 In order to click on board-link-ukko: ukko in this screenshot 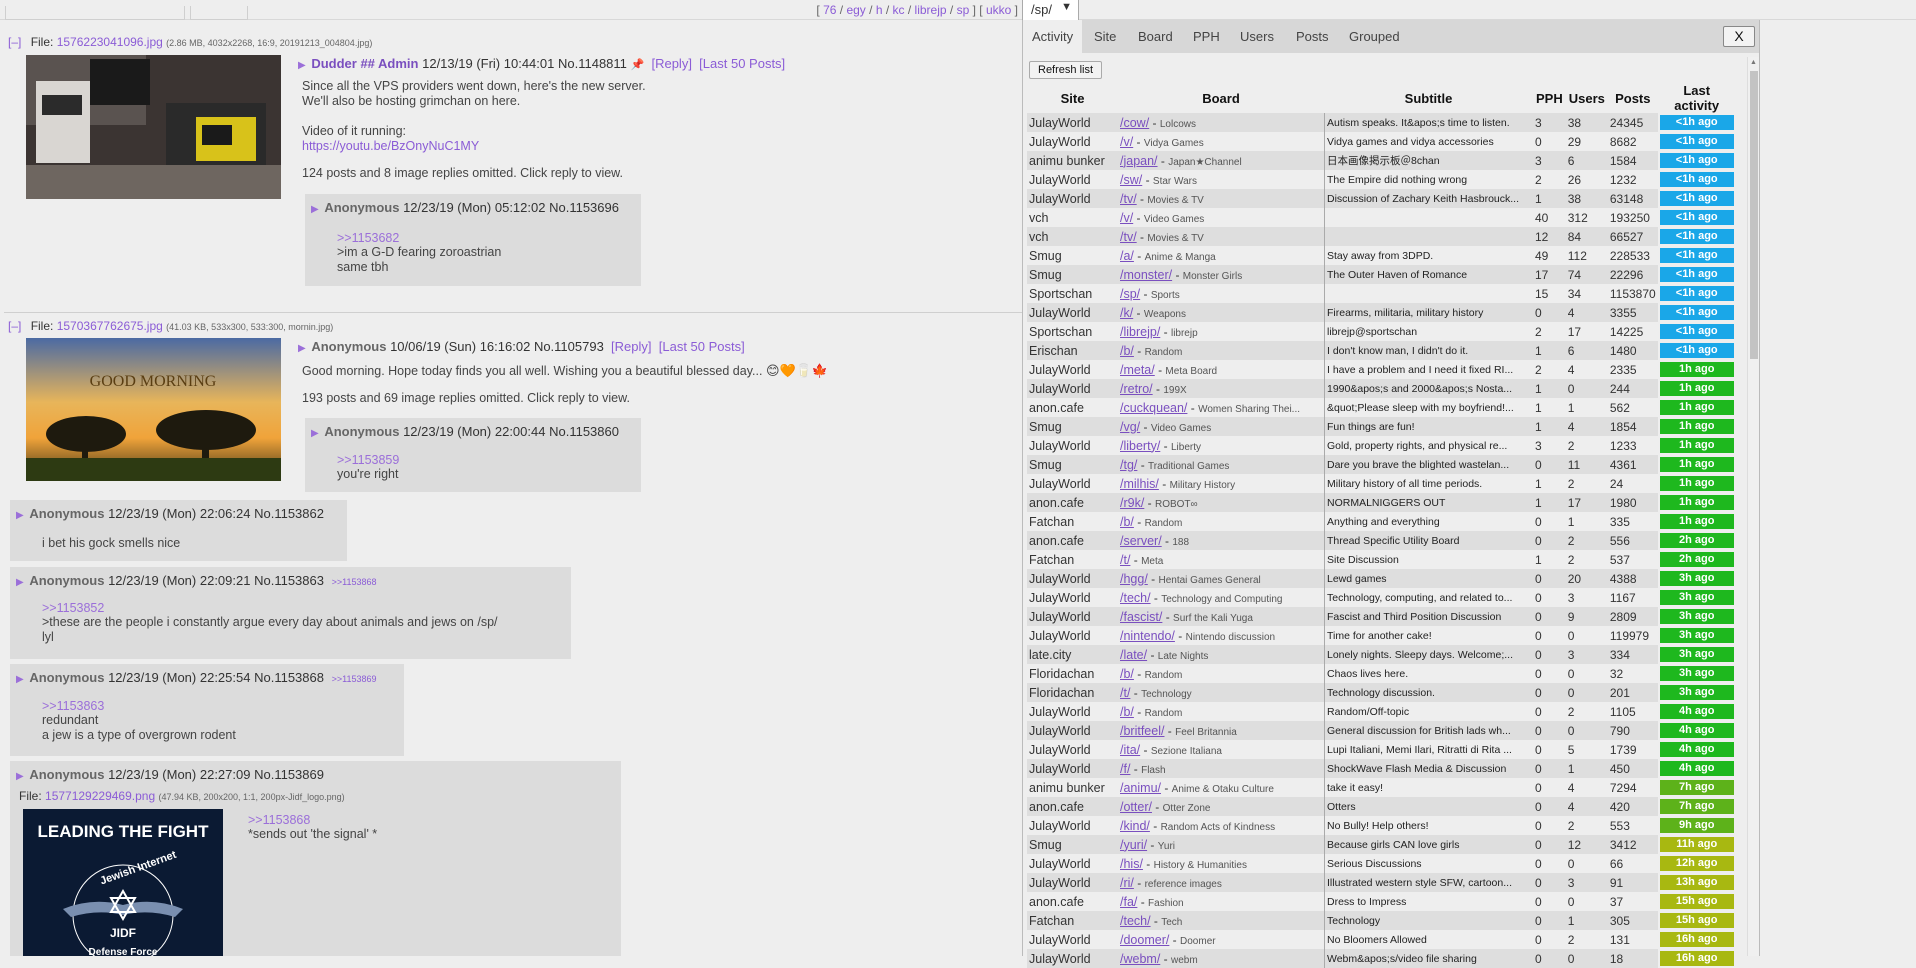, I will do `click(998, 10)`.